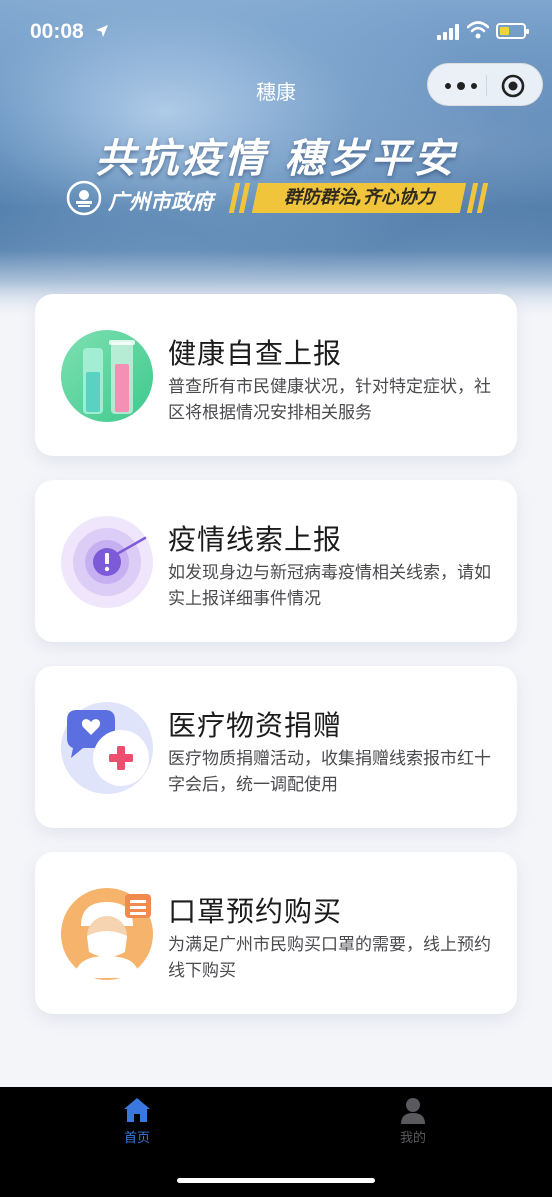 The width and height of the screenshot is (552, 1197). I want to click on card-description: 为满足广州市民购买口罩的需要，线上预约线下购买, so click(329, 958).